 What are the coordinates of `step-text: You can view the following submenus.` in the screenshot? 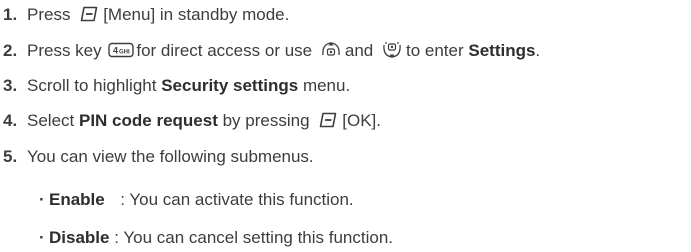 It's located at (170, 156).